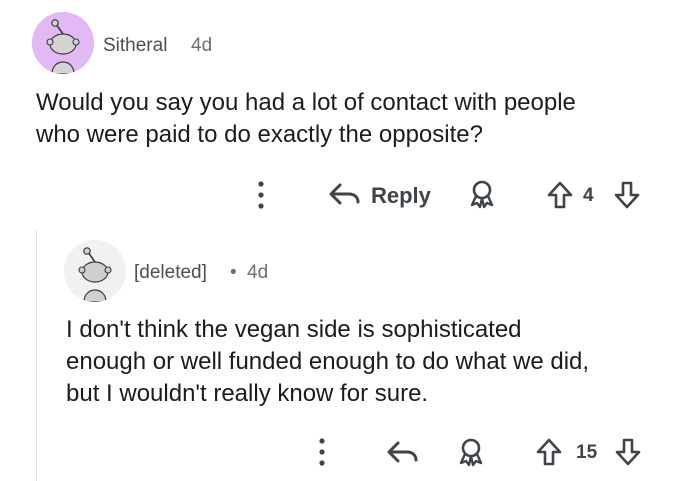  What do you see at coordinates (135, 46) in the screenshot?
I see `comment-author: Sitheral` at bounding box center [135, 46].